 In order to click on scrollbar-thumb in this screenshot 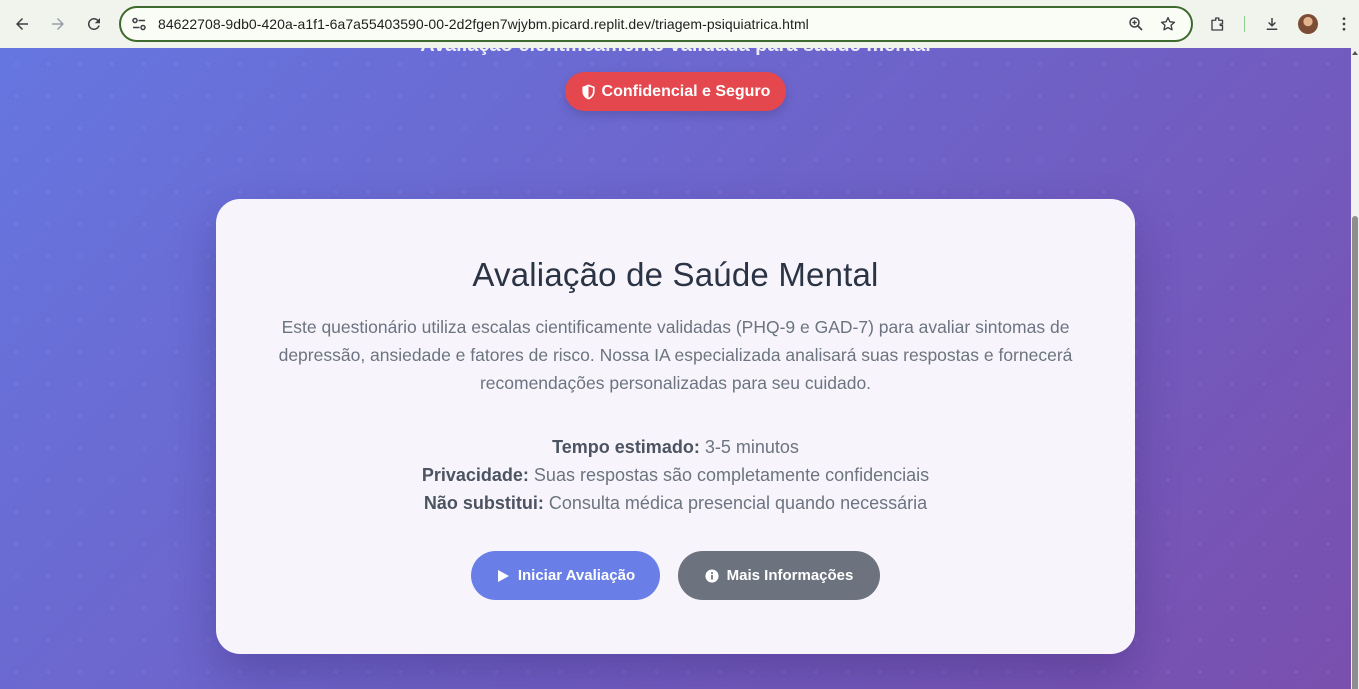, I will do `click(1355, 452)`.